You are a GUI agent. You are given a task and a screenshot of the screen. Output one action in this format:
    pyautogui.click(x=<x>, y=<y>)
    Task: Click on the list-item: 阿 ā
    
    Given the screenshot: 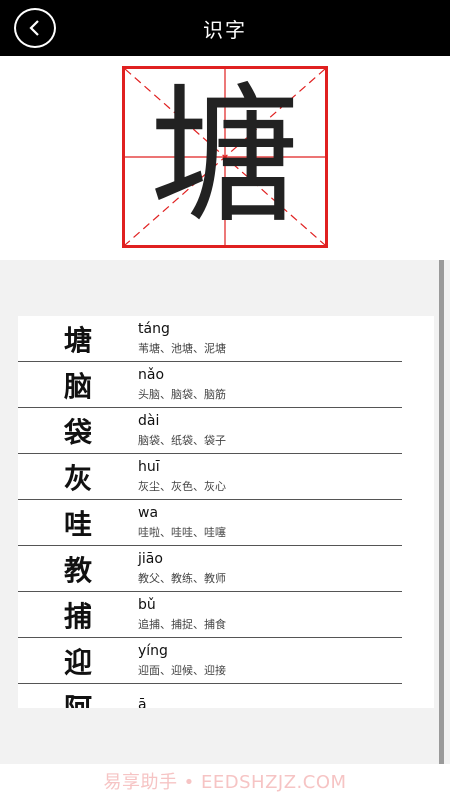 What is the action you would take?
    pyautogui.click(x=210, y=696)
    